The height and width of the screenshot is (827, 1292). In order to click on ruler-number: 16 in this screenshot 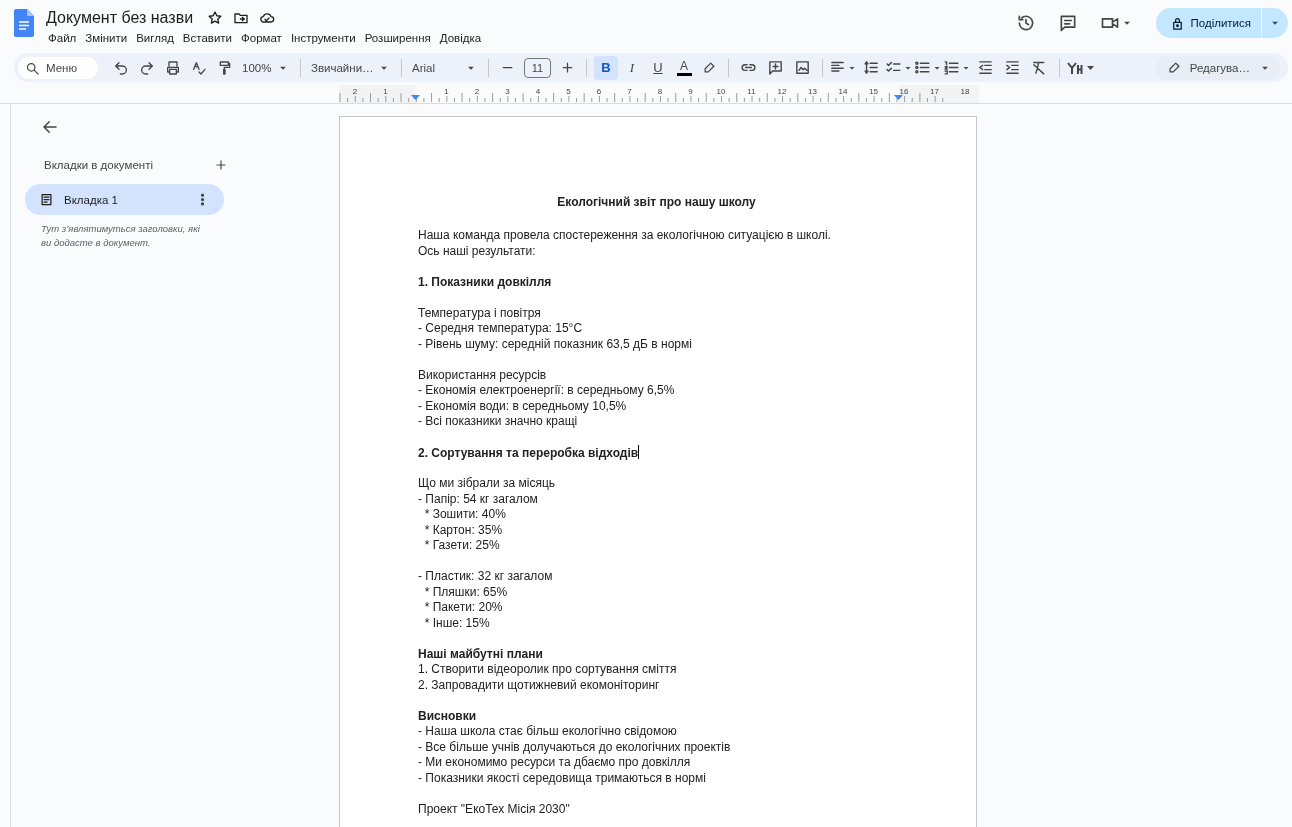, I will do `click(904, 91)`.